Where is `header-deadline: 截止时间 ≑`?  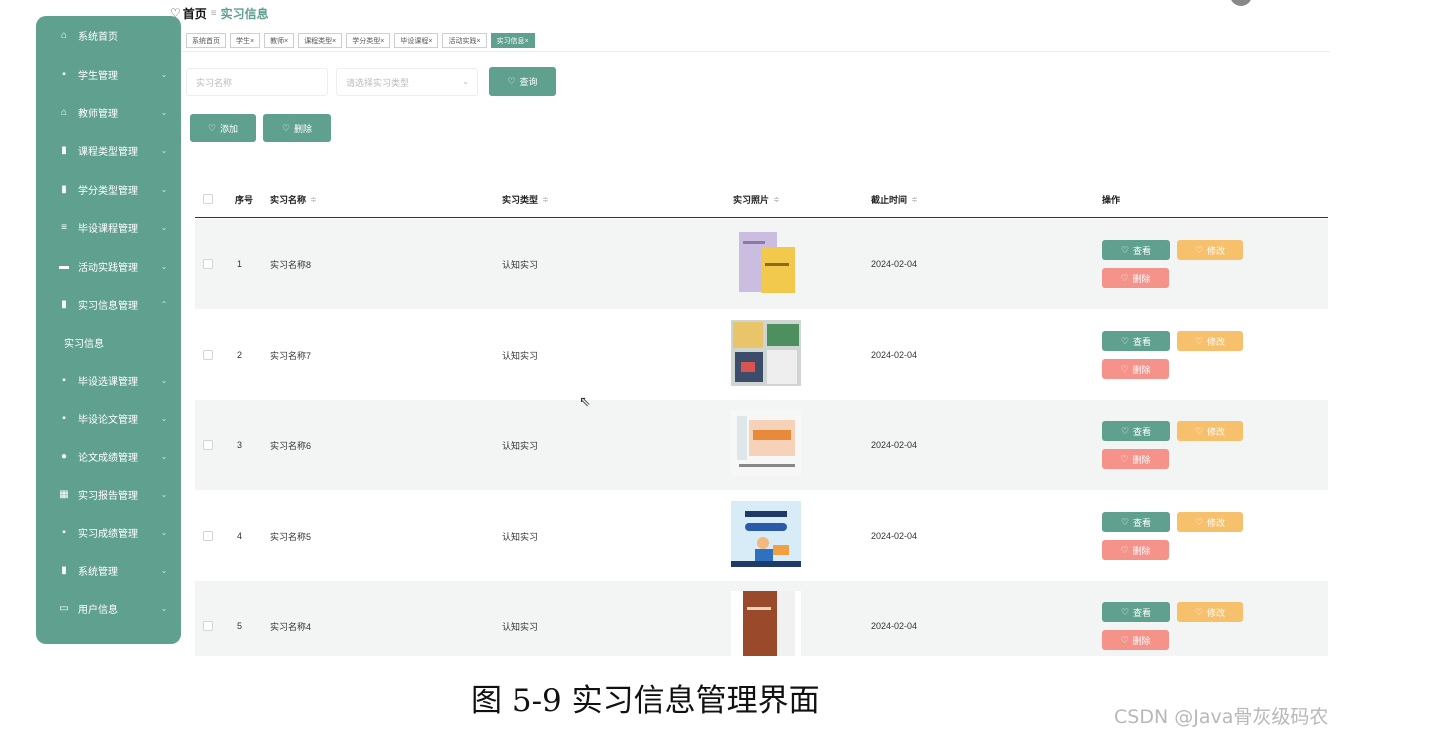
header-deadline: 截止时间 ≑ is located at coordinates (894, 199).